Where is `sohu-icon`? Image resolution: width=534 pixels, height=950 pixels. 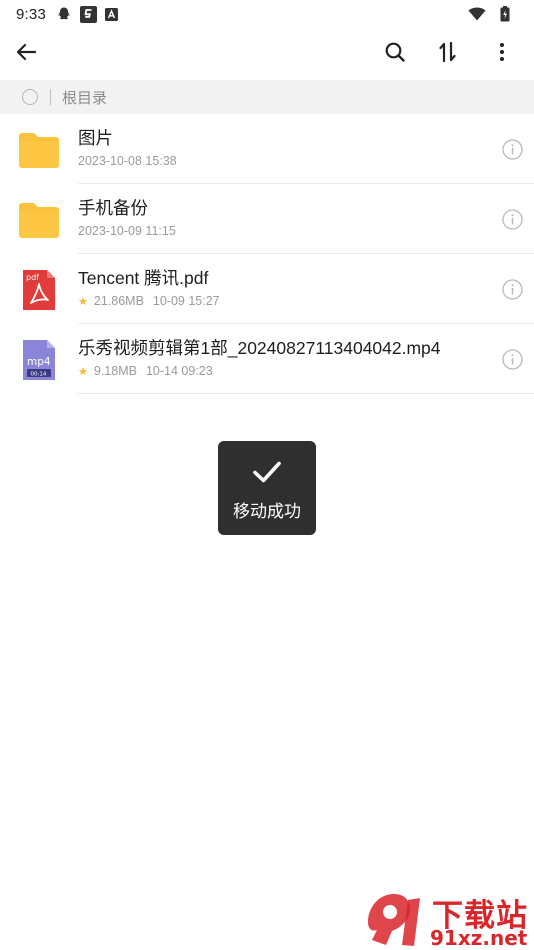
sohu-icon is located at coordinates (88, 14).